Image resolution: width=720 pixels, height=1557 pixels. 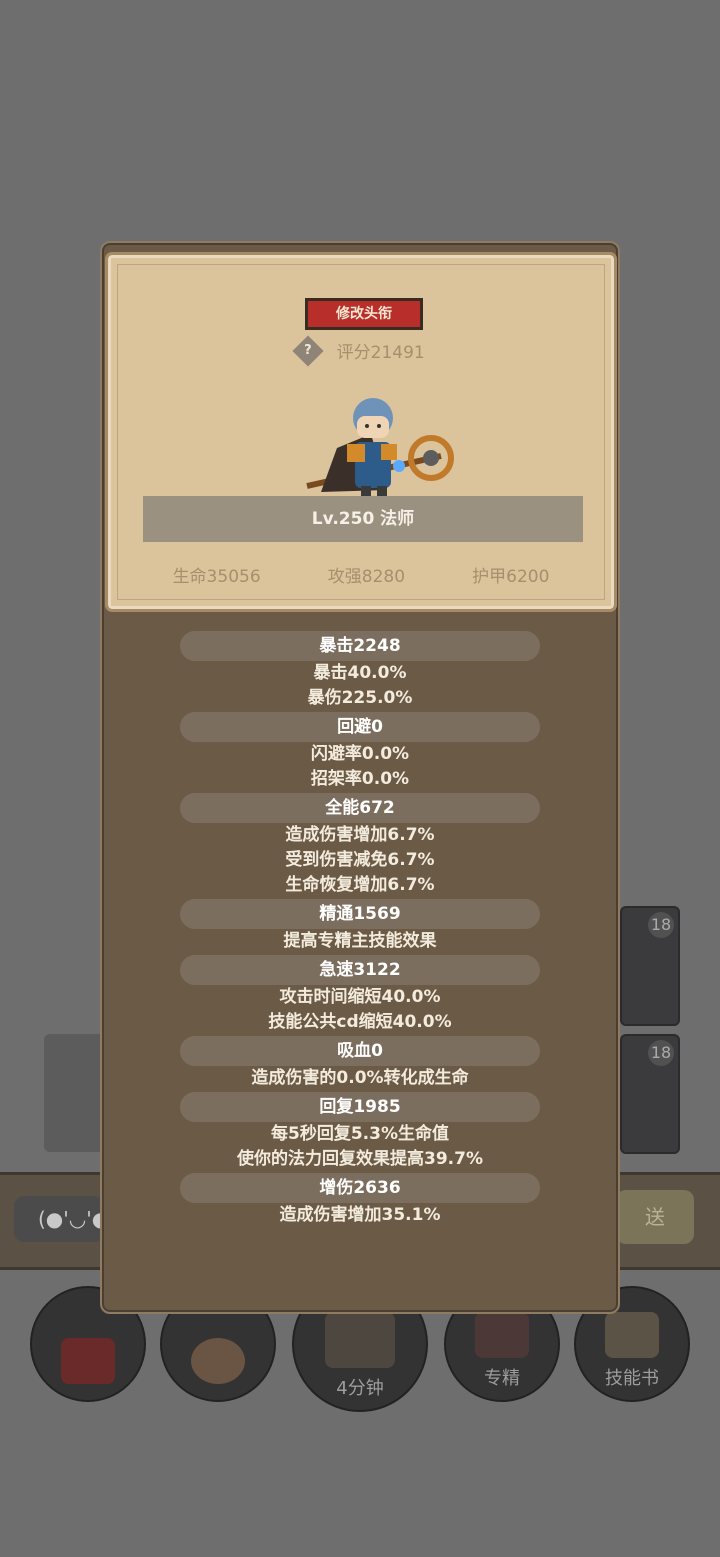 What do you see at coordinates (632, 1335) in the screenshot?
I see `skillbook-icon` at bounding box center [632, 1335].